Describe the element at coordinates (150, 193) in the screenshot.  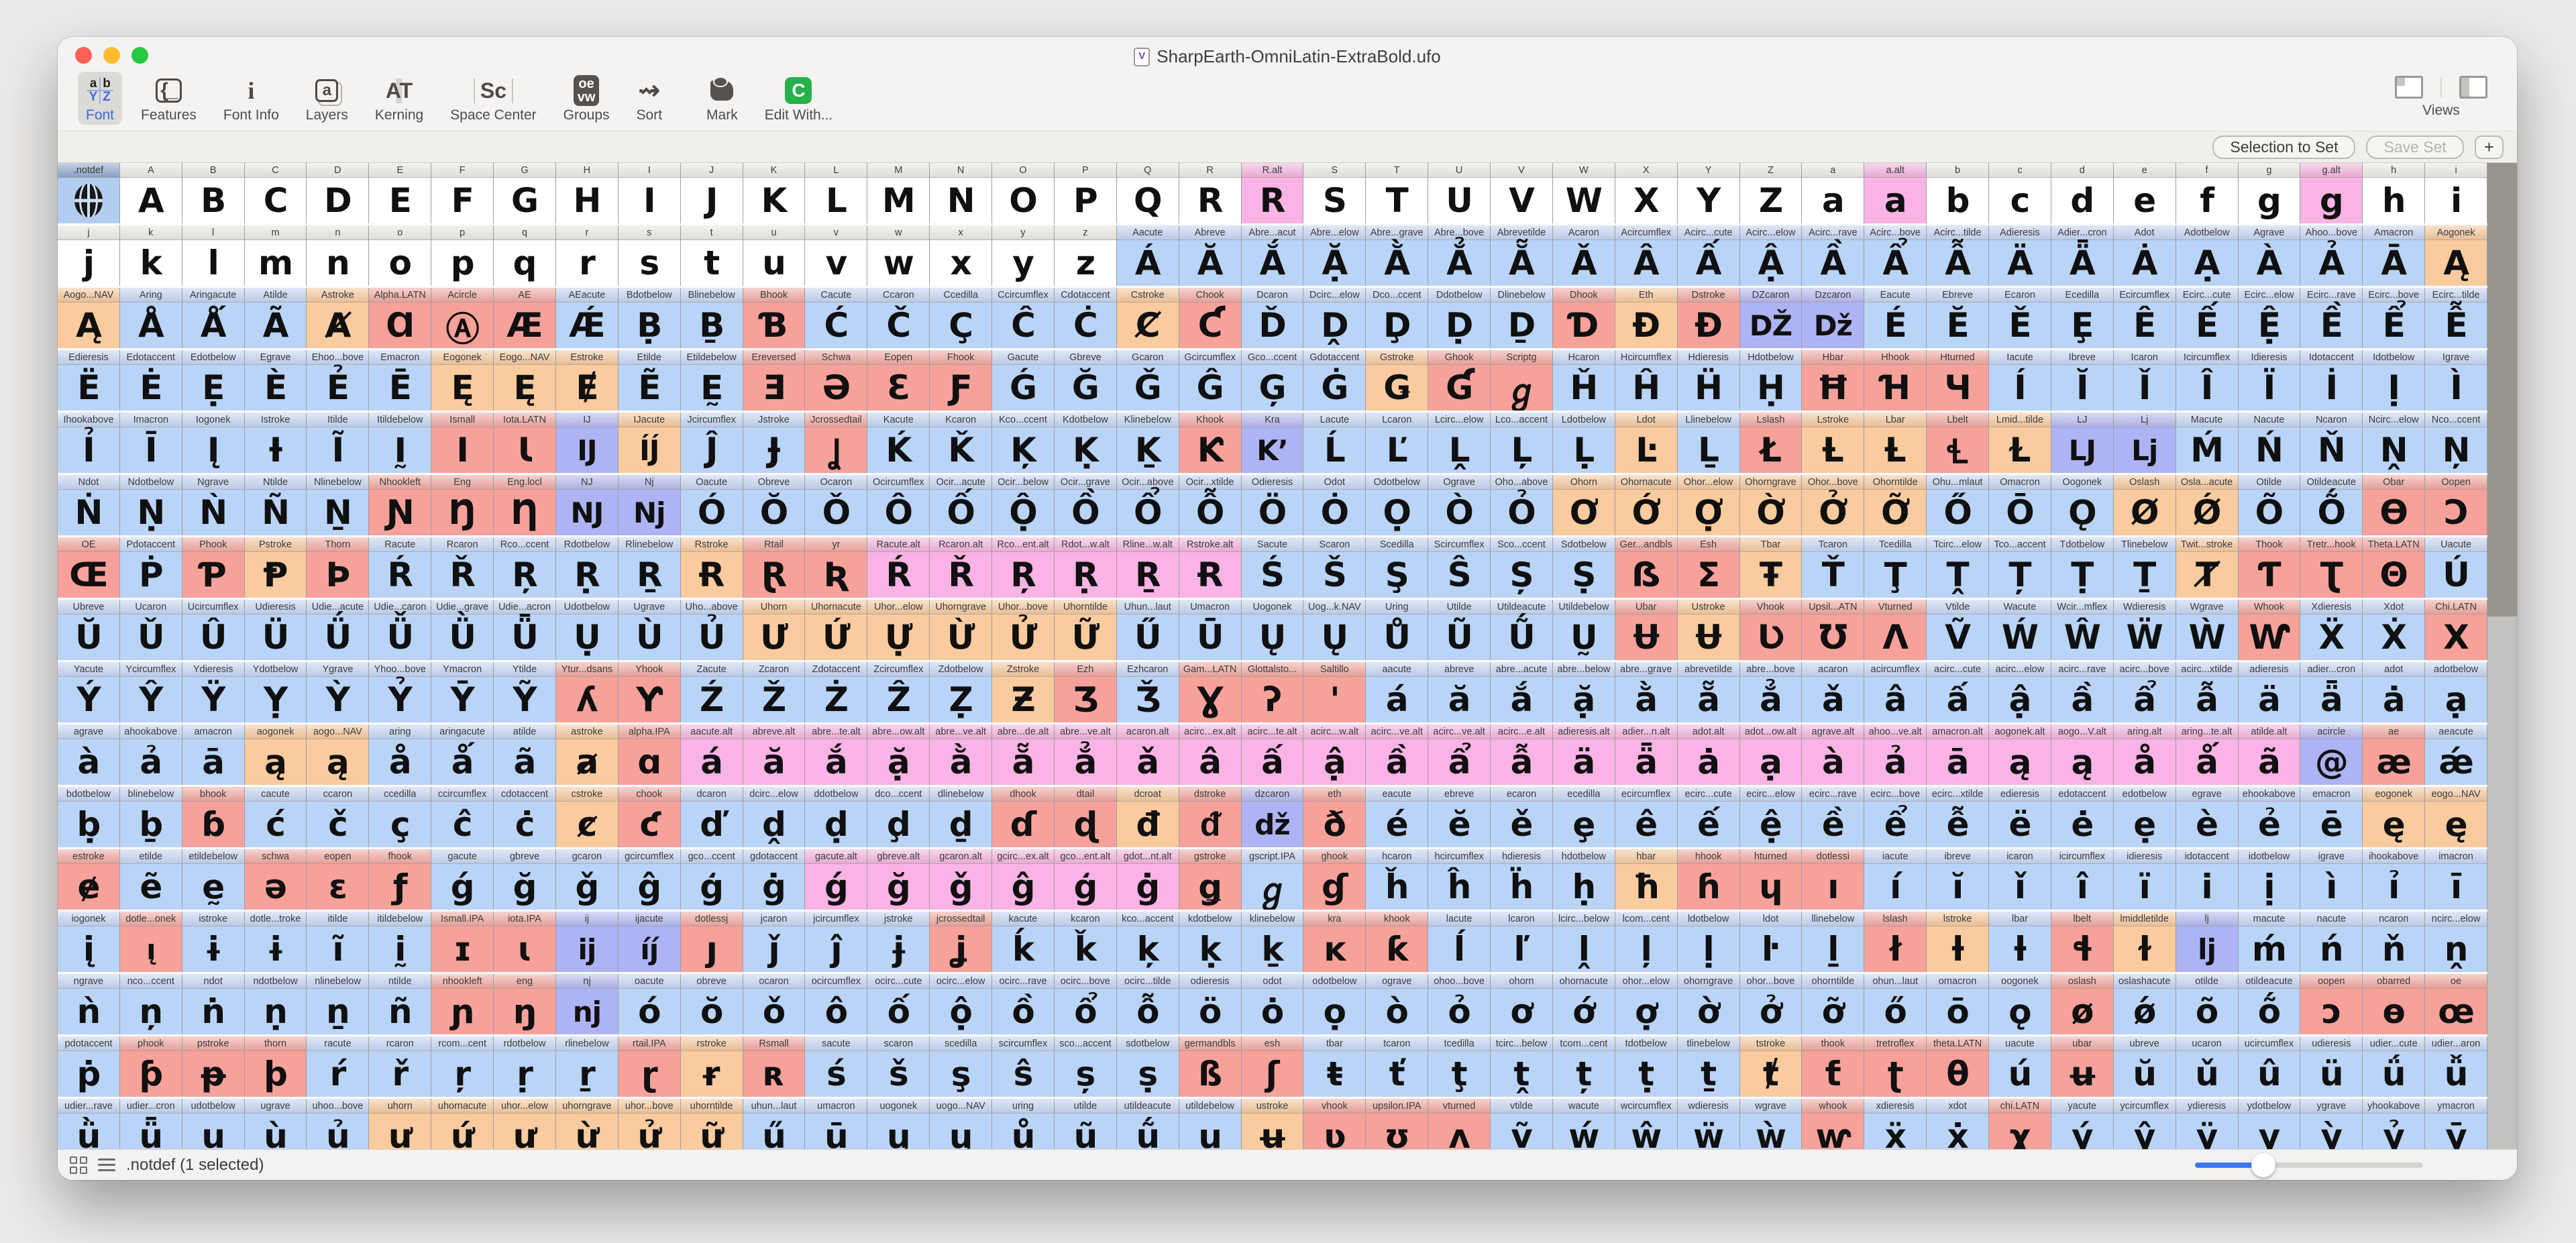
I see `glyph-cell: AA` at that location.